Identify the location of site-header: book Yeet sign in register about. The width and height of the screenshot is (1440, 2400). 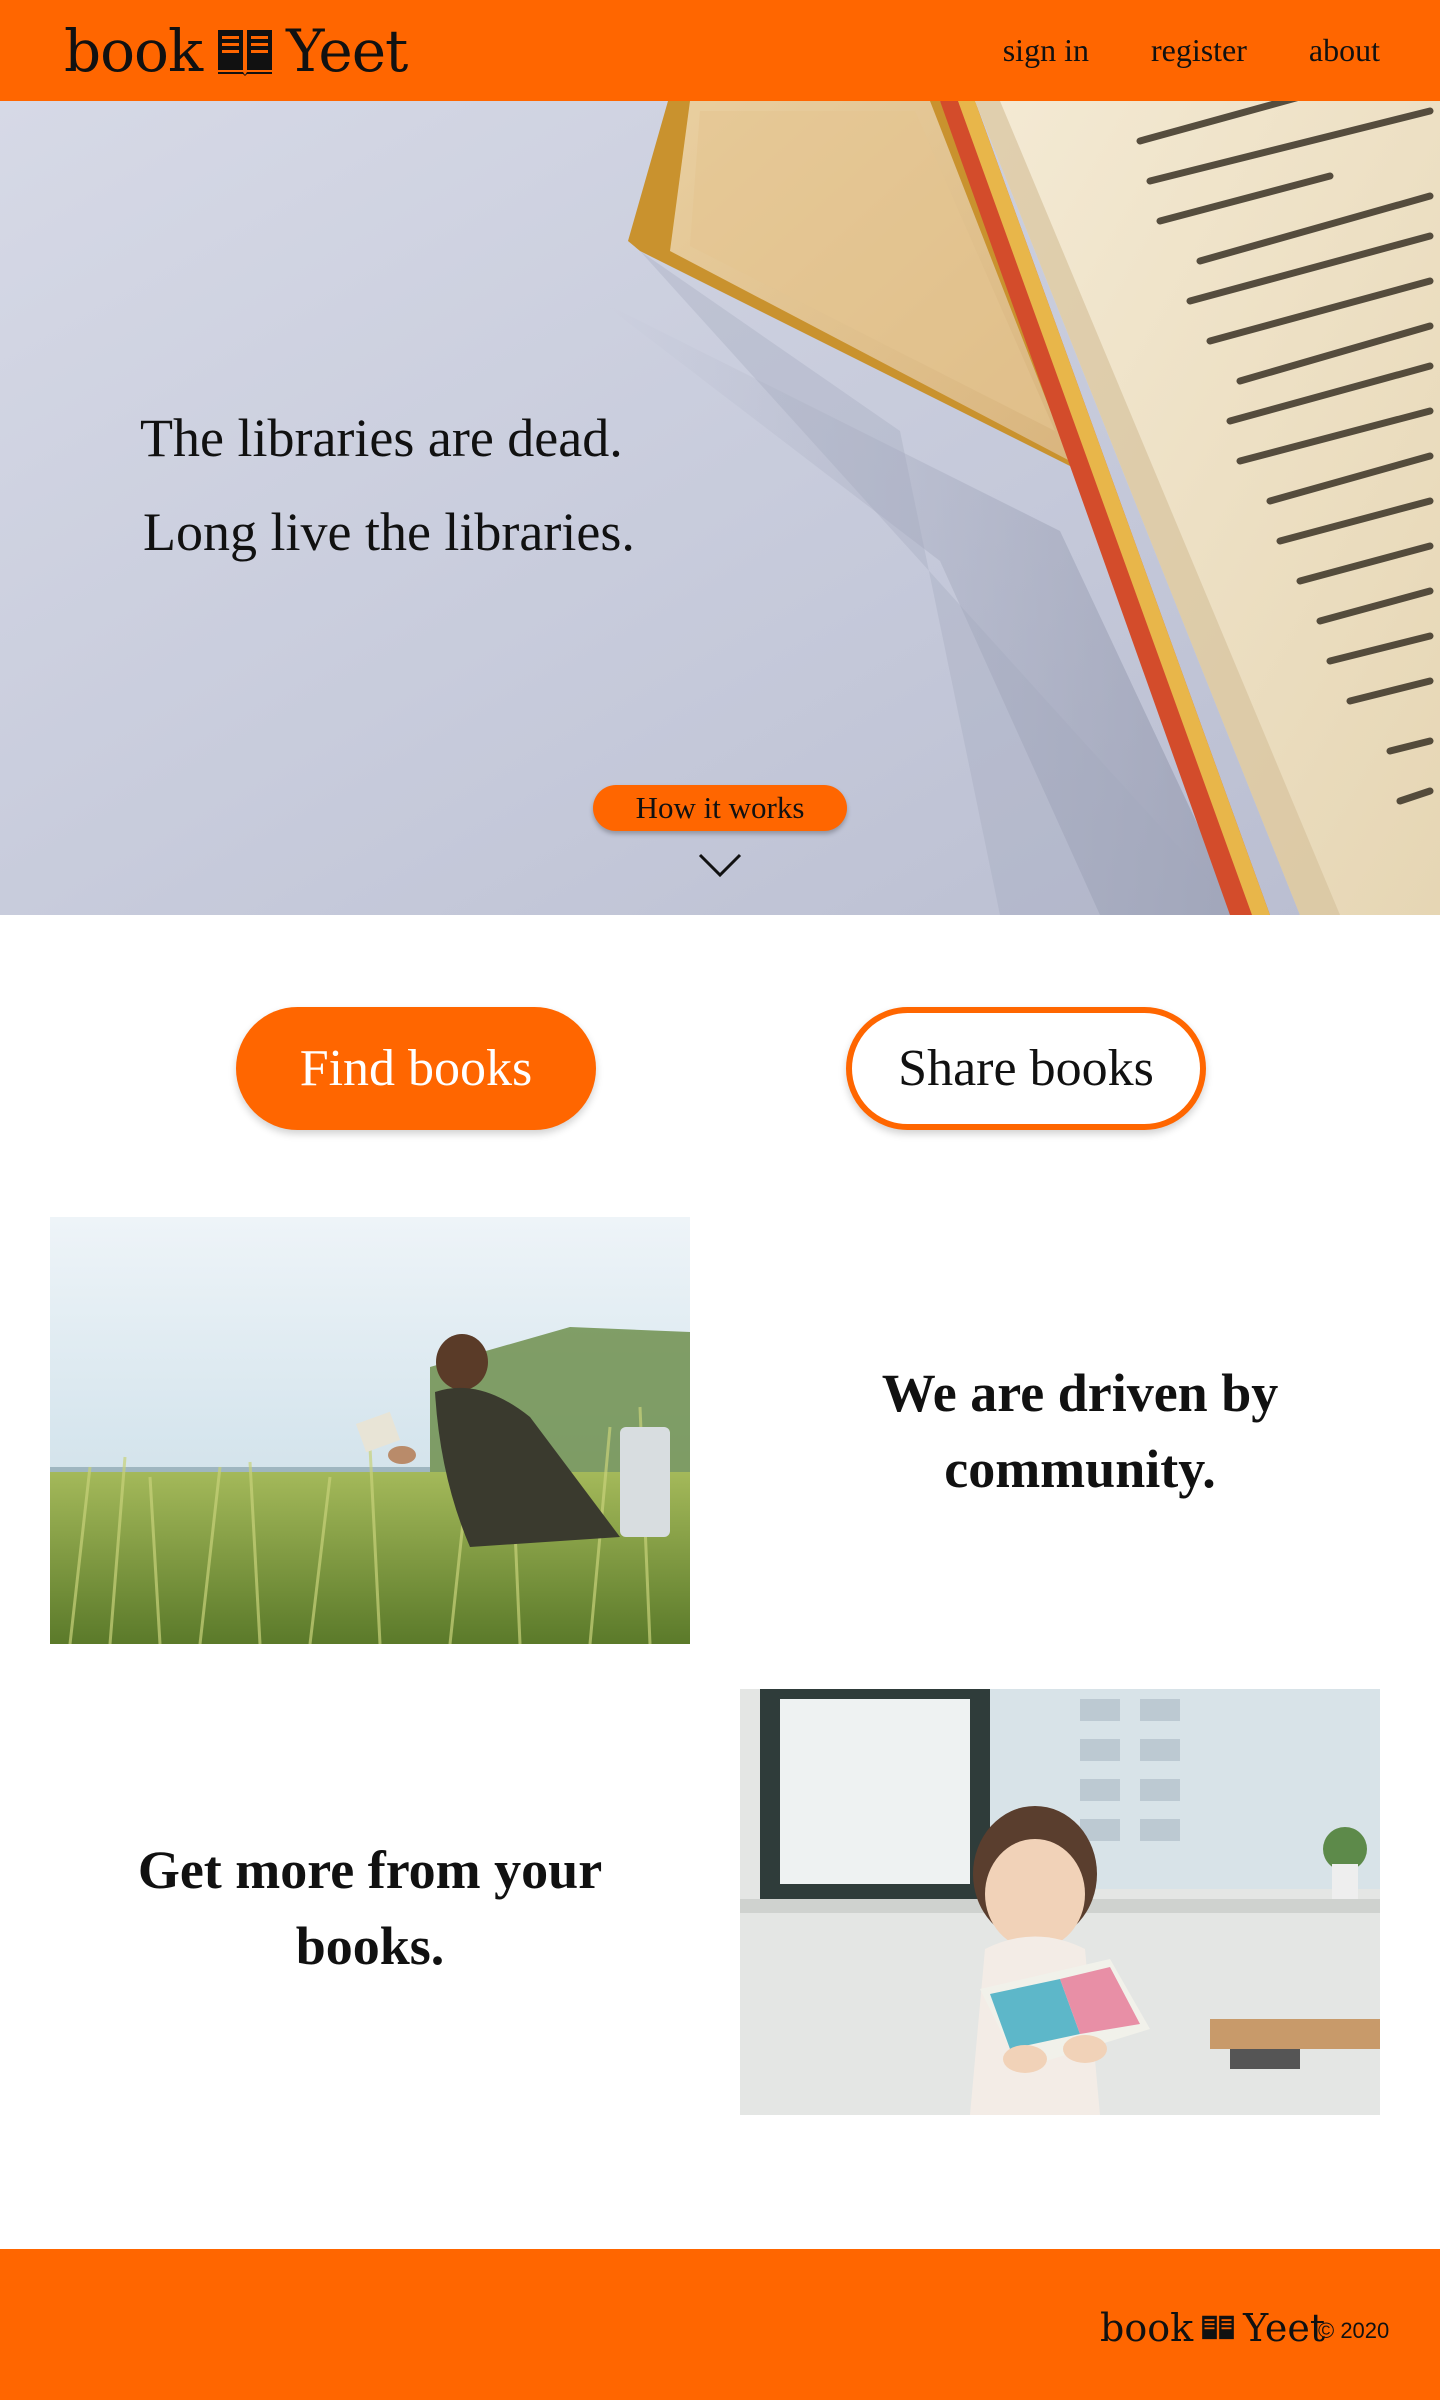
(720, 50).